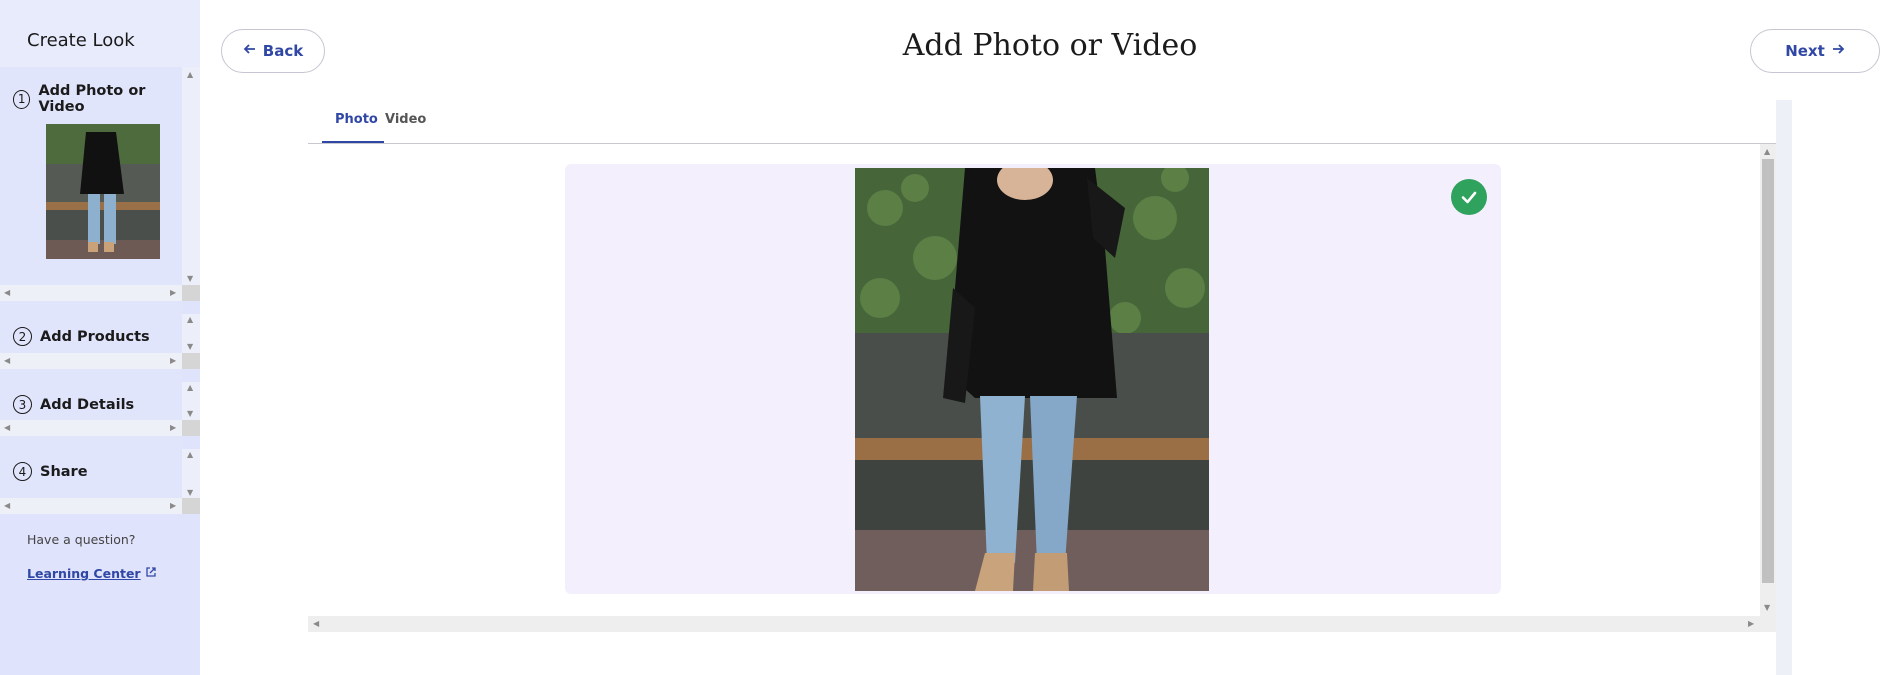 This screenshot has width=1884, height=675. Describe the element at coordinates (92, 99) in the screenshot. I see `step-1-label: Add Photo or Video` at that location.